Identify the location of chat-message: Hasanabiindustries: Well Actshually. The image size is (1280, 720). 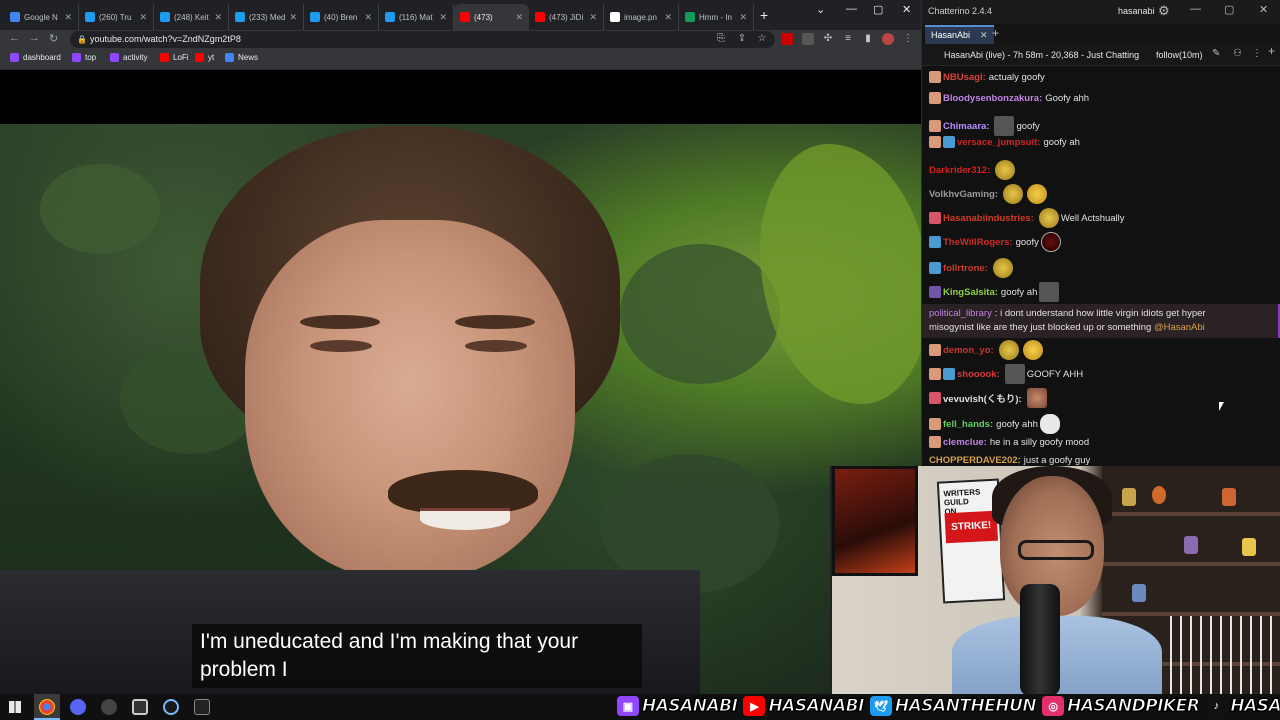
(1027, 218).